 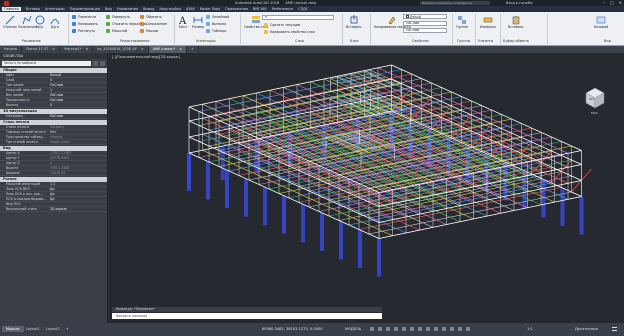 What do you see at coordinates (148, 9) in the screenshot?
I see `menu-tab-6: Вывод` at bounding box center [148, 9].